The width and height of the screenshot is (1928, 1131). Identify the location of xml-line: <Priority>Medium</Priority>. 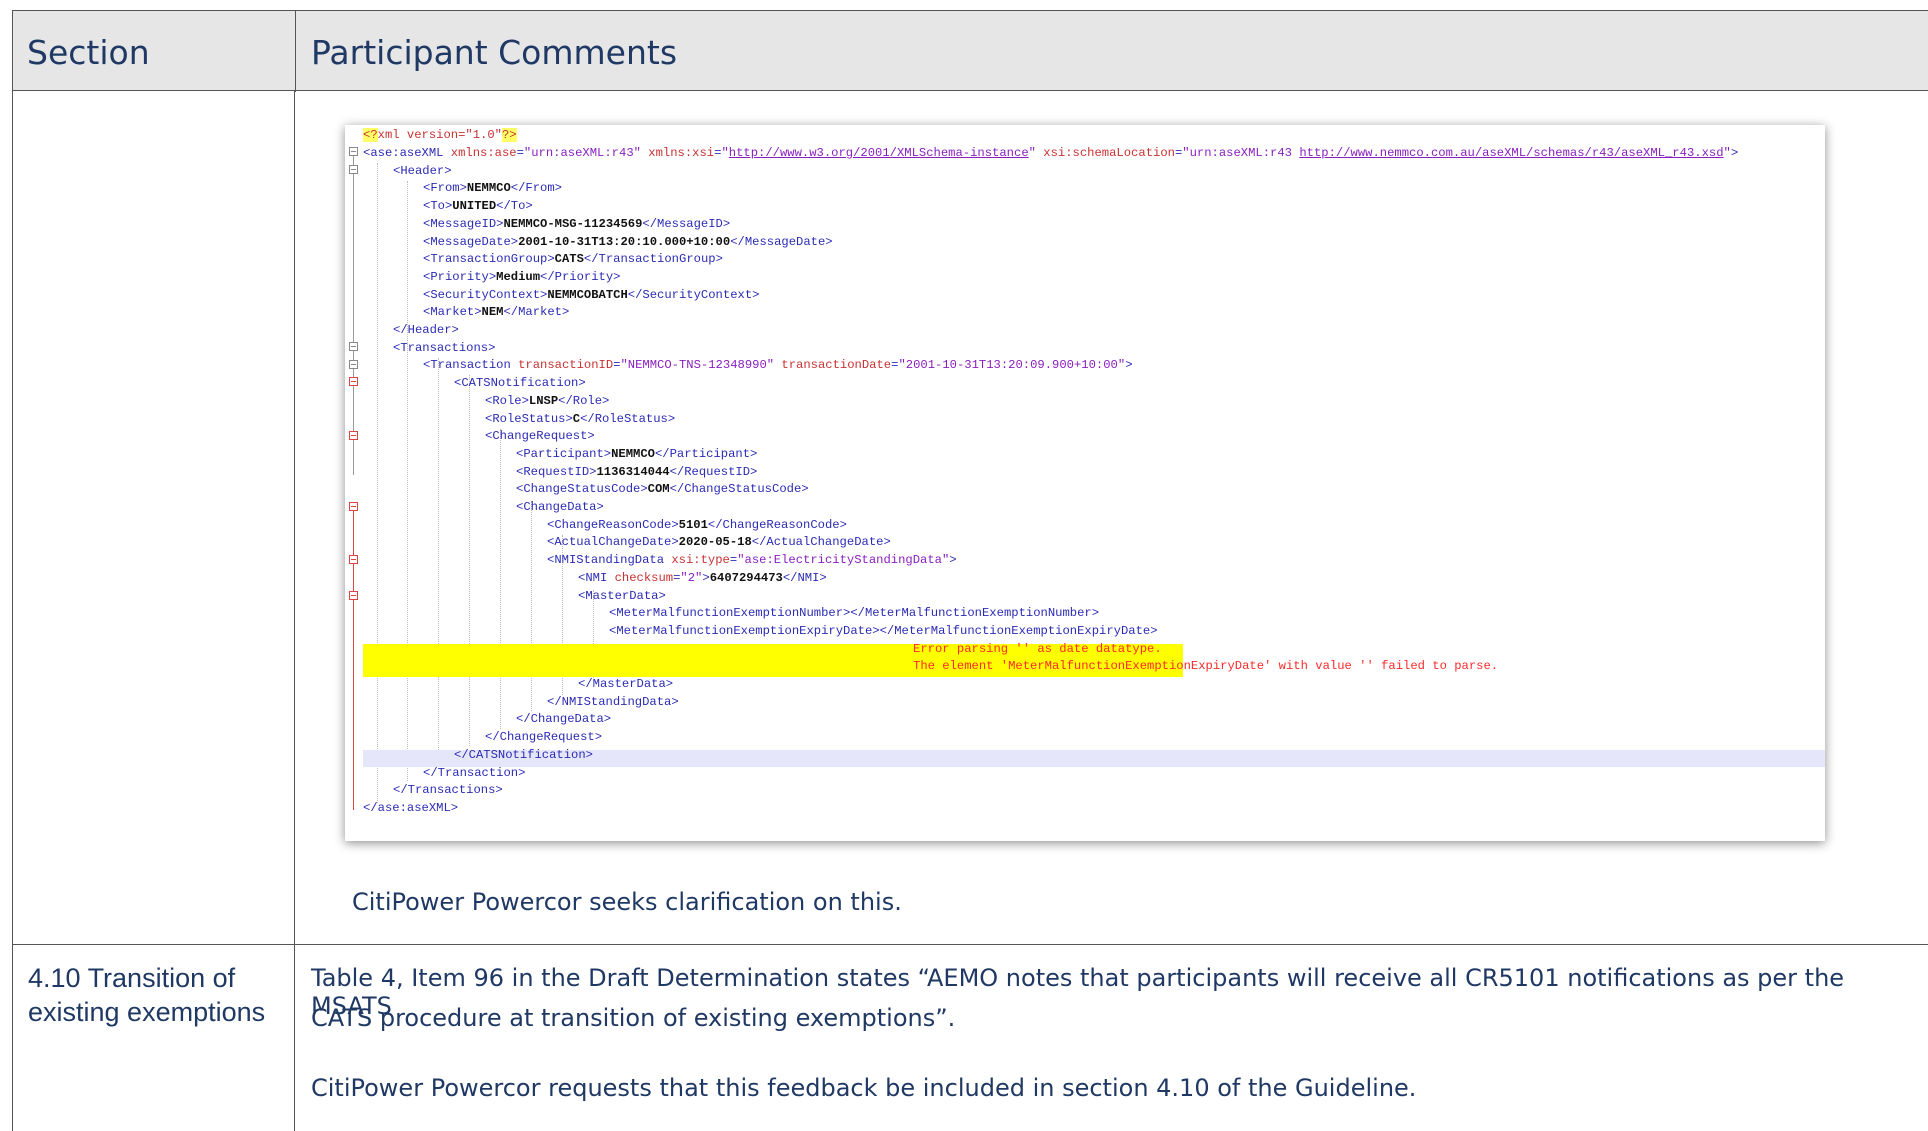
(522, 276).